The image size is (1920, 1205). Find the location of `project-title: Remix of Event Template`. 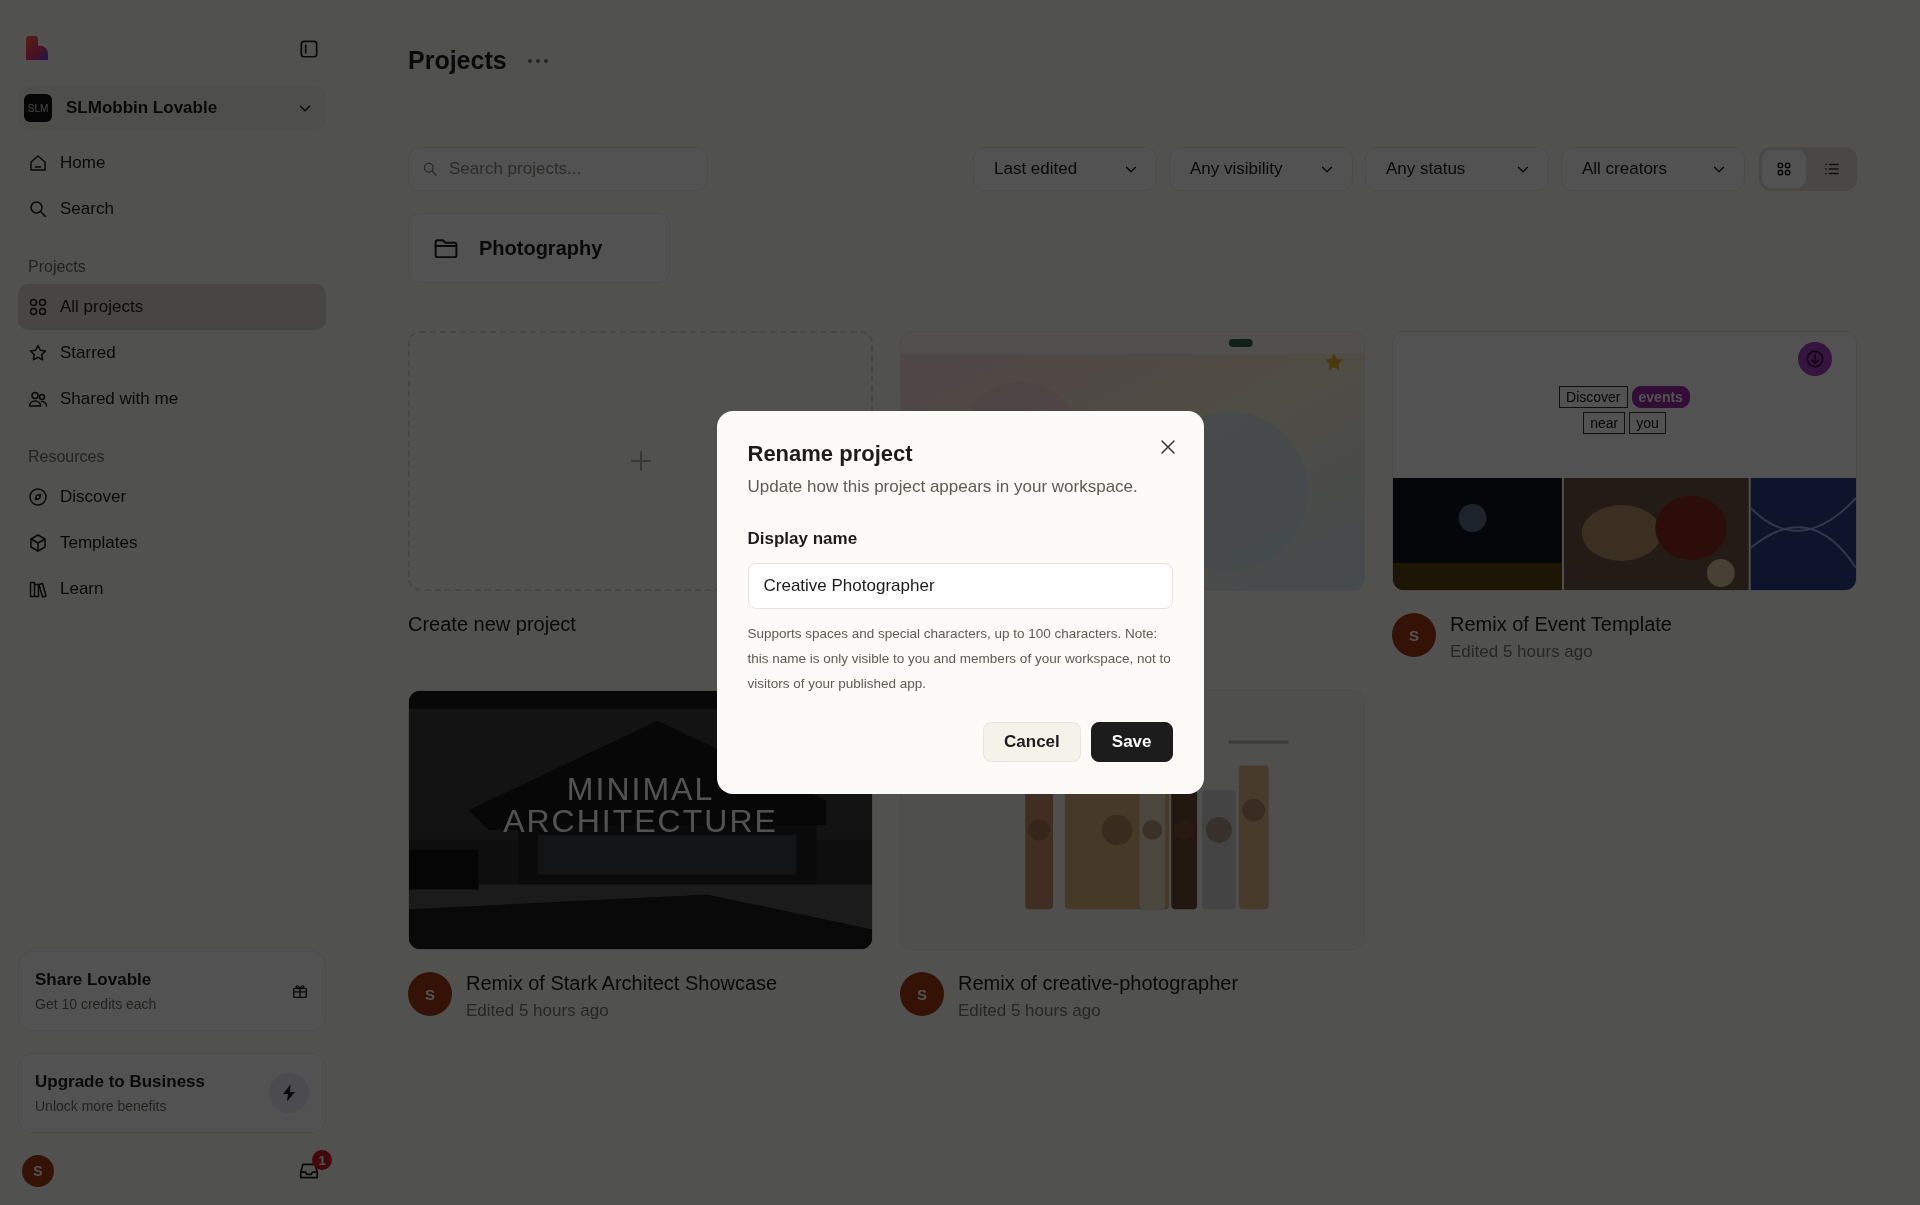

project-title: Remix of Event Template is located at coordinates (1561, 624).